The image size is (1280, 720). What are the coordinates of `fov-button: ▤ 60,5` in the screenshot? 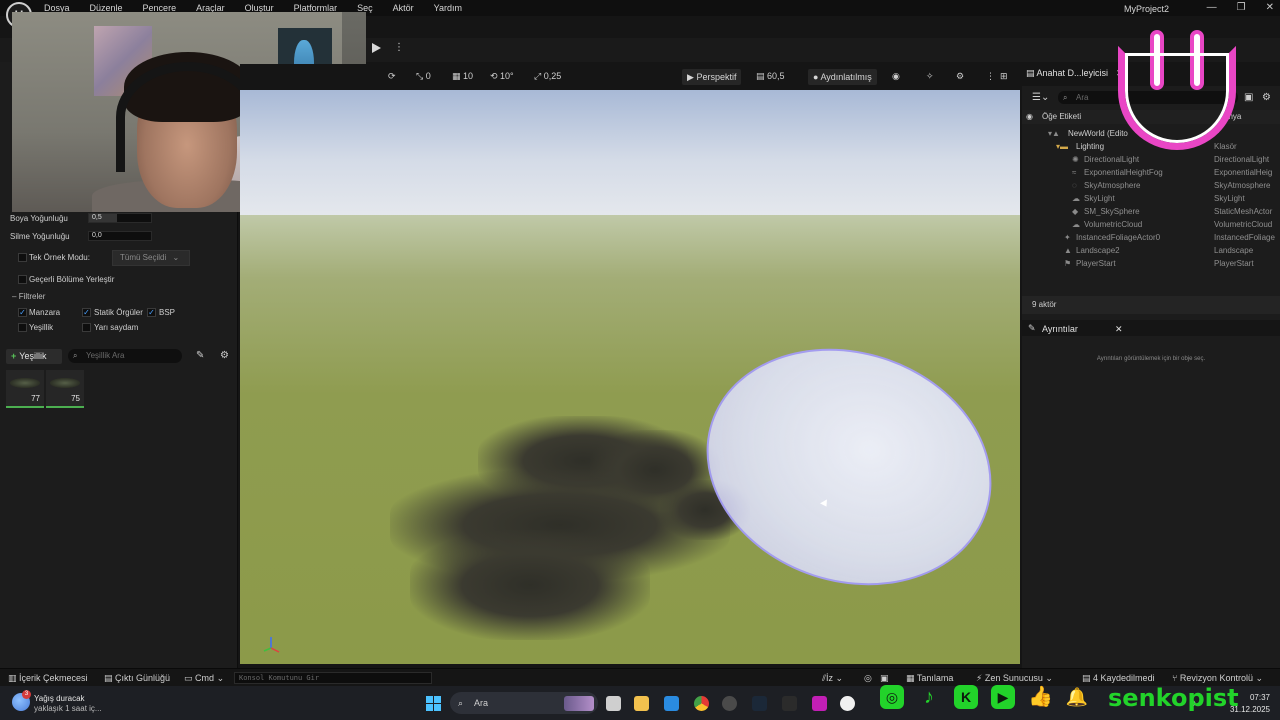 It's located at (770, 76).